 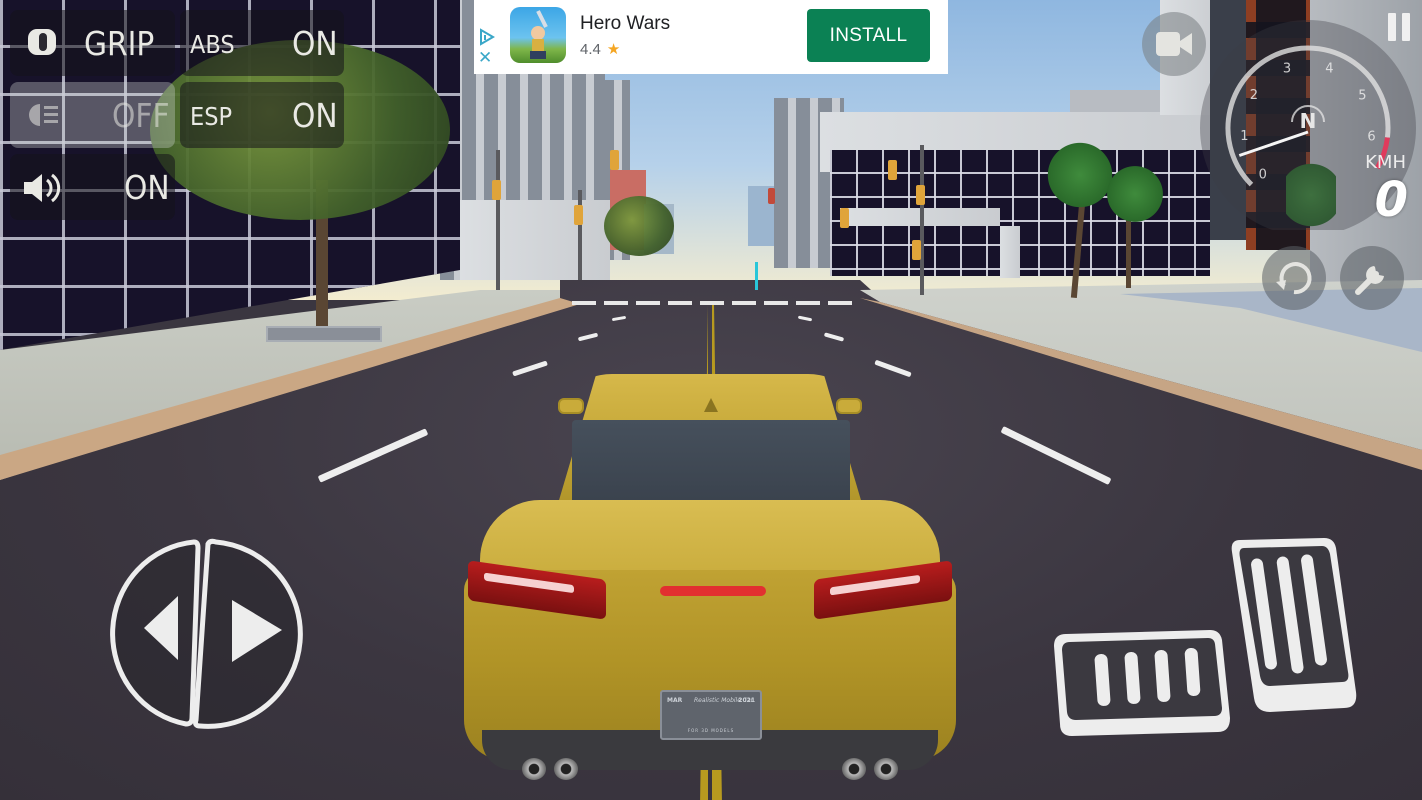 I want to click on palm-foliage, so click(x=1135, y=194).